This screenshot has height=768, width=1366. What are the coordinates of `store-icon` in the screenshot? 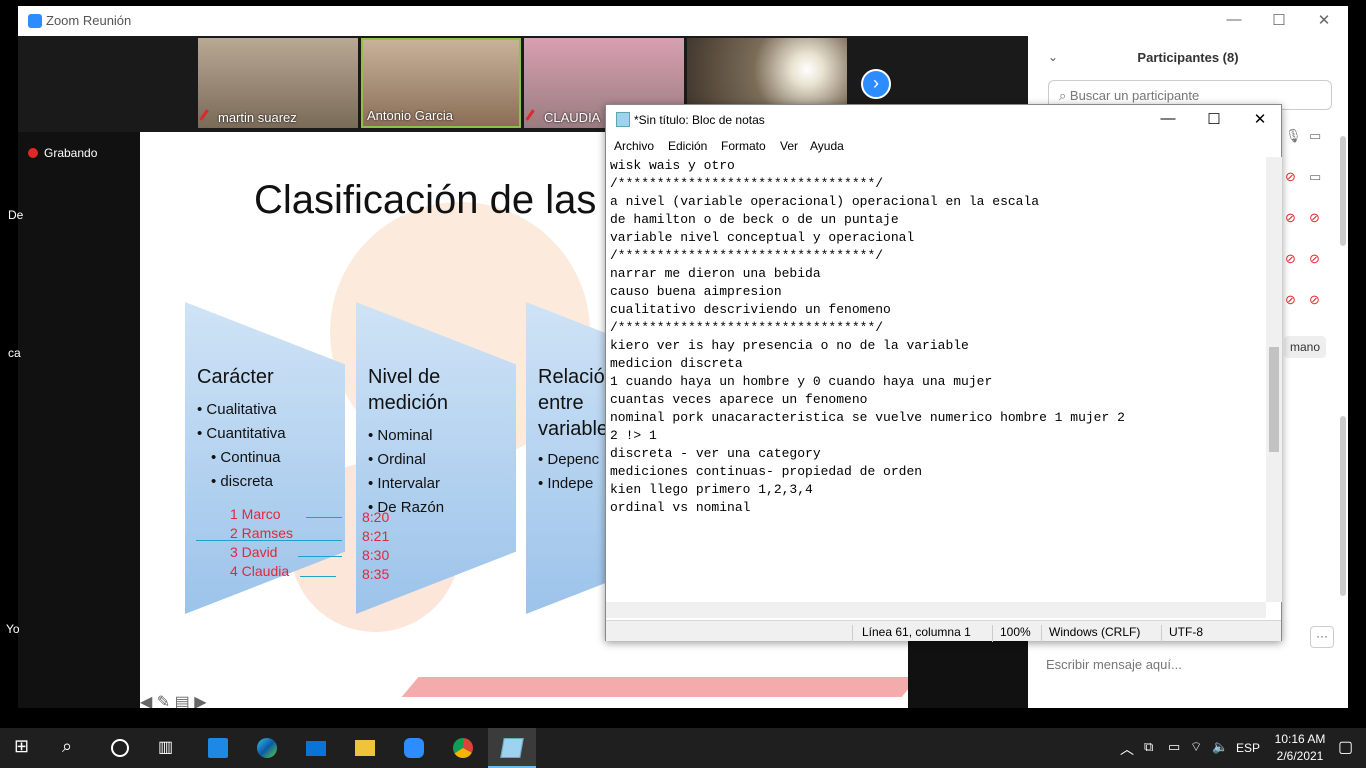 It's located at (218, 748).